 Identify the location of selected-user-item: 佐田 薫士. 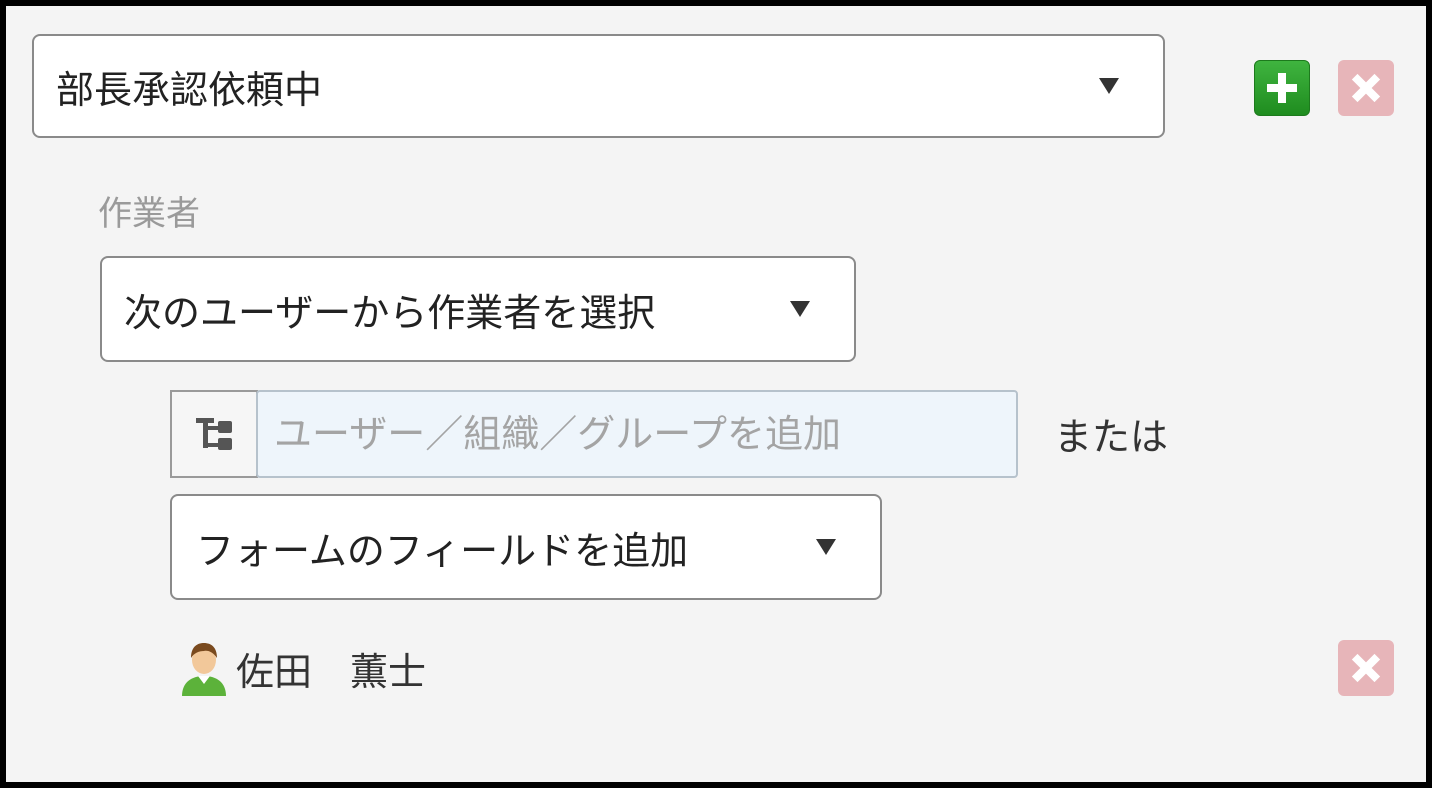
(302, 668).